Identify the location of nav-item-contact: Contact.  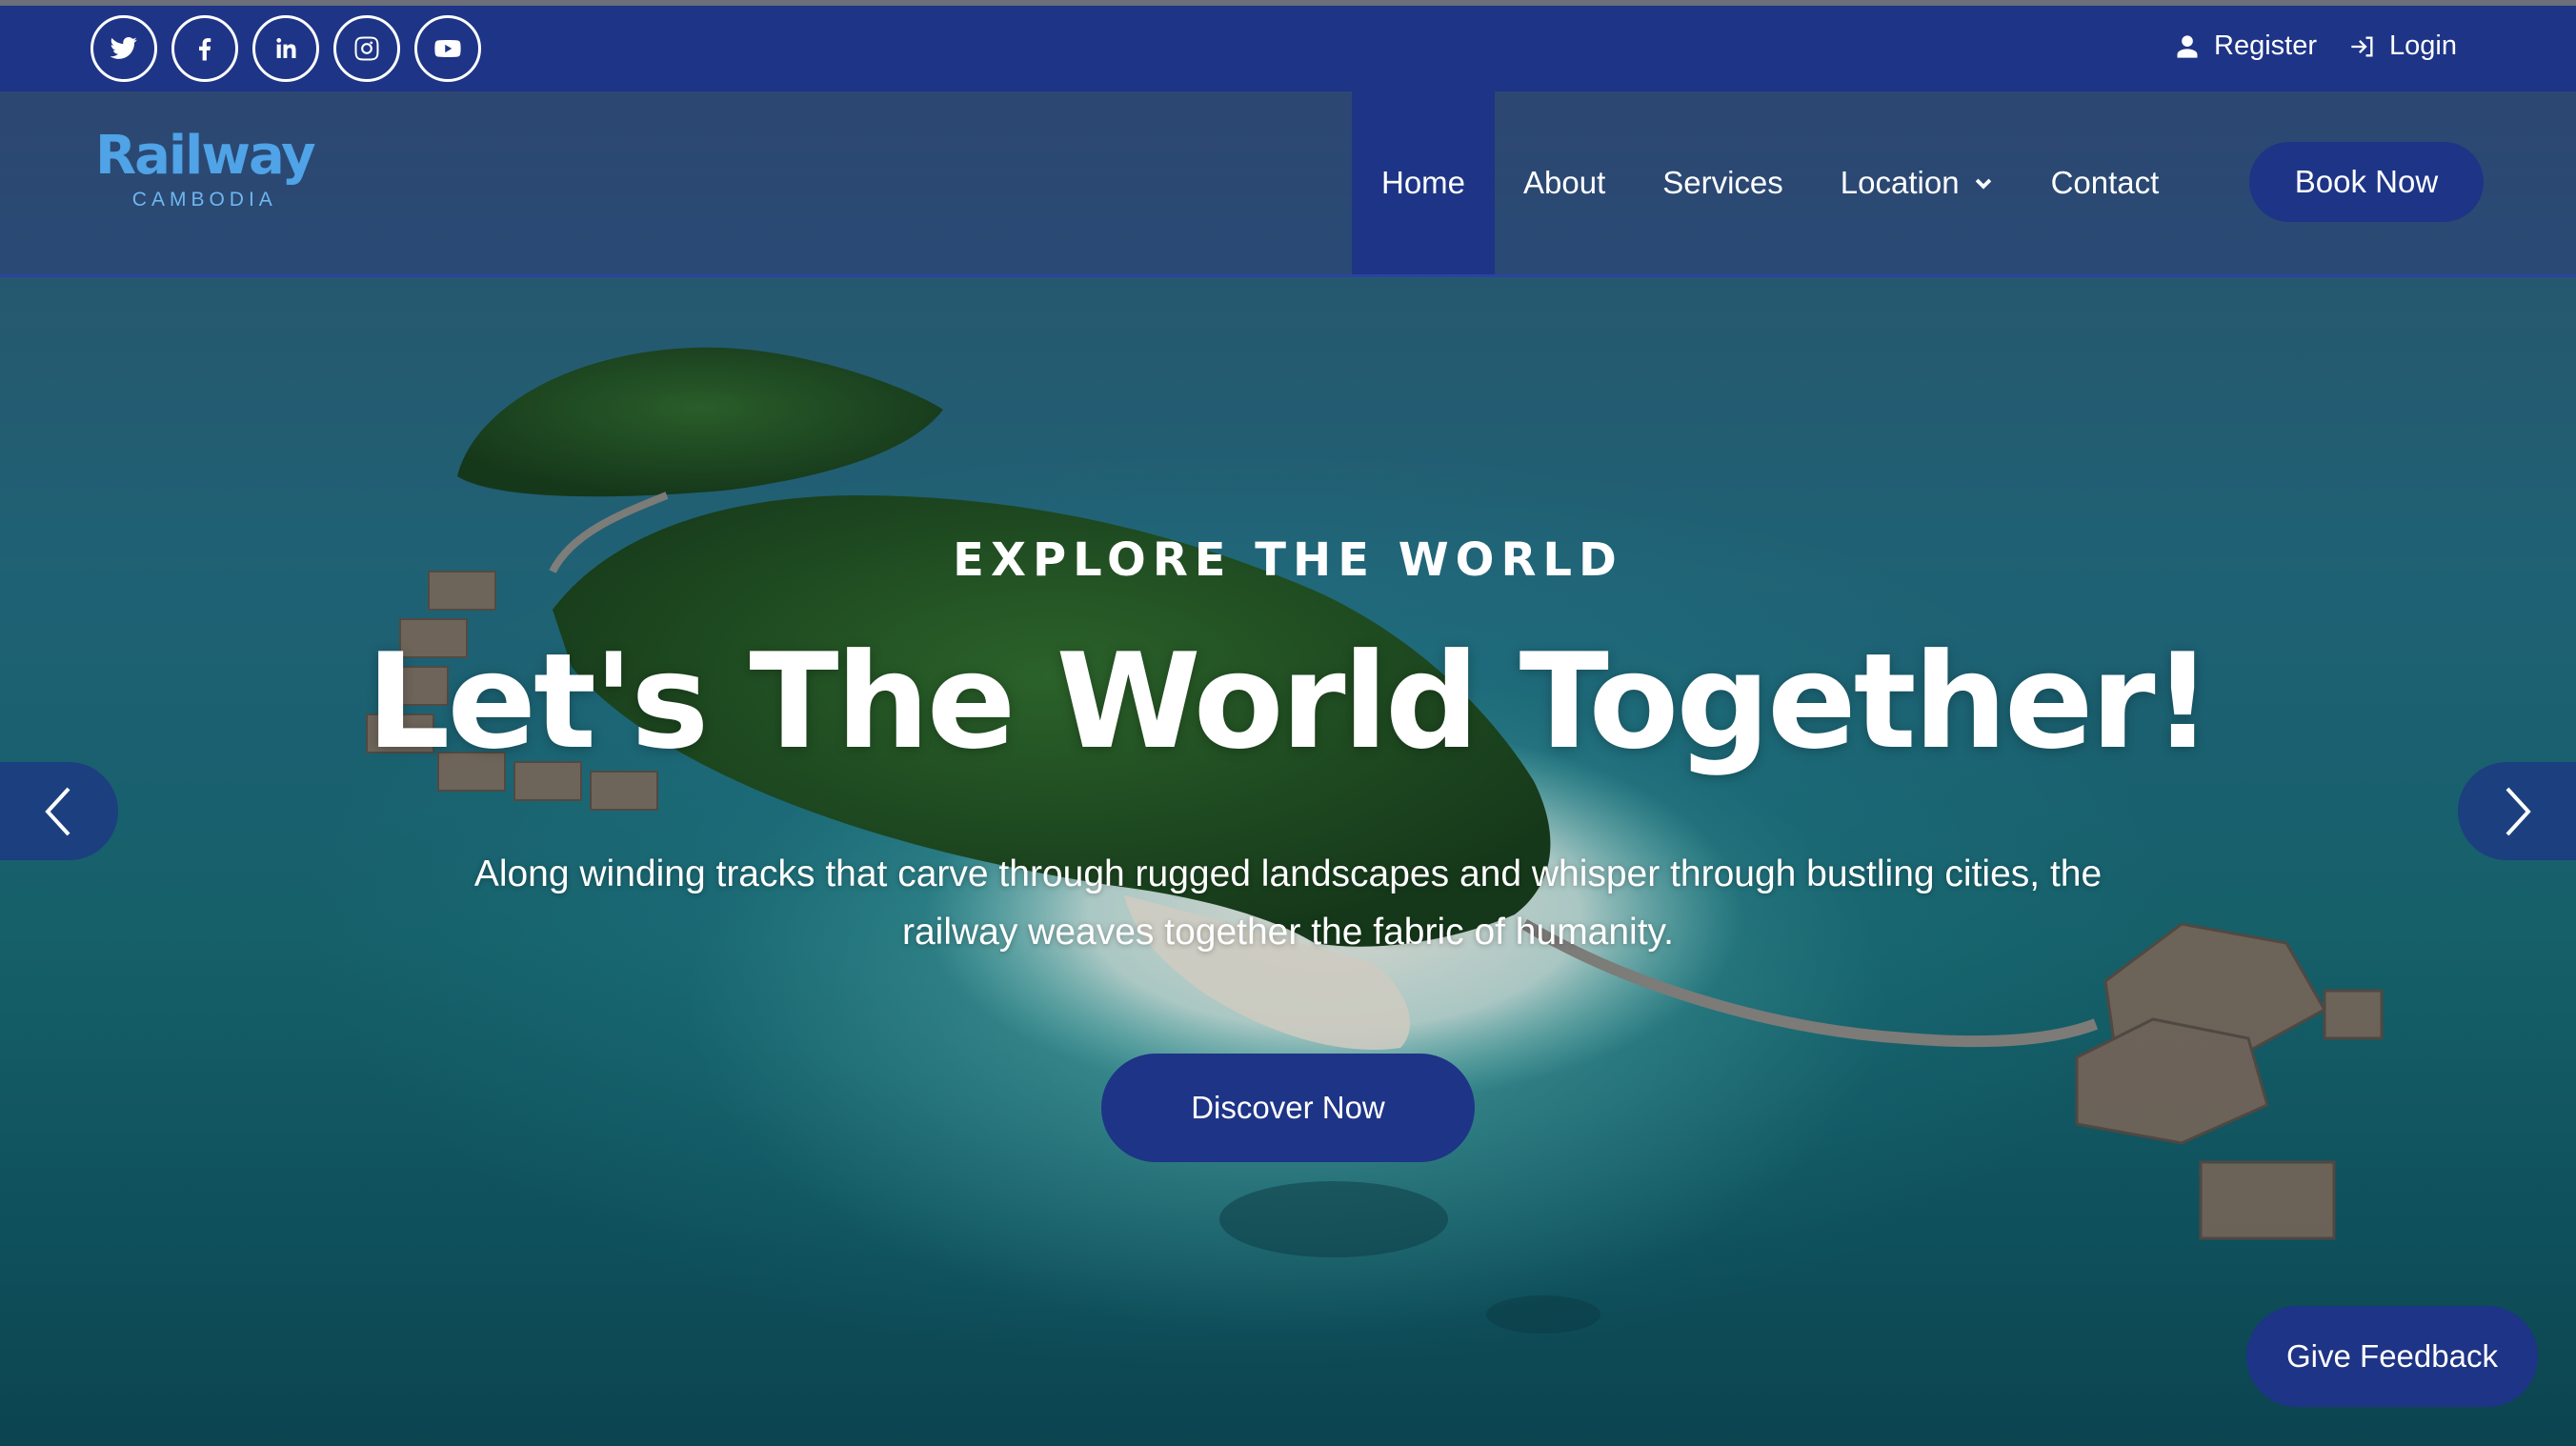
(2105, 183).